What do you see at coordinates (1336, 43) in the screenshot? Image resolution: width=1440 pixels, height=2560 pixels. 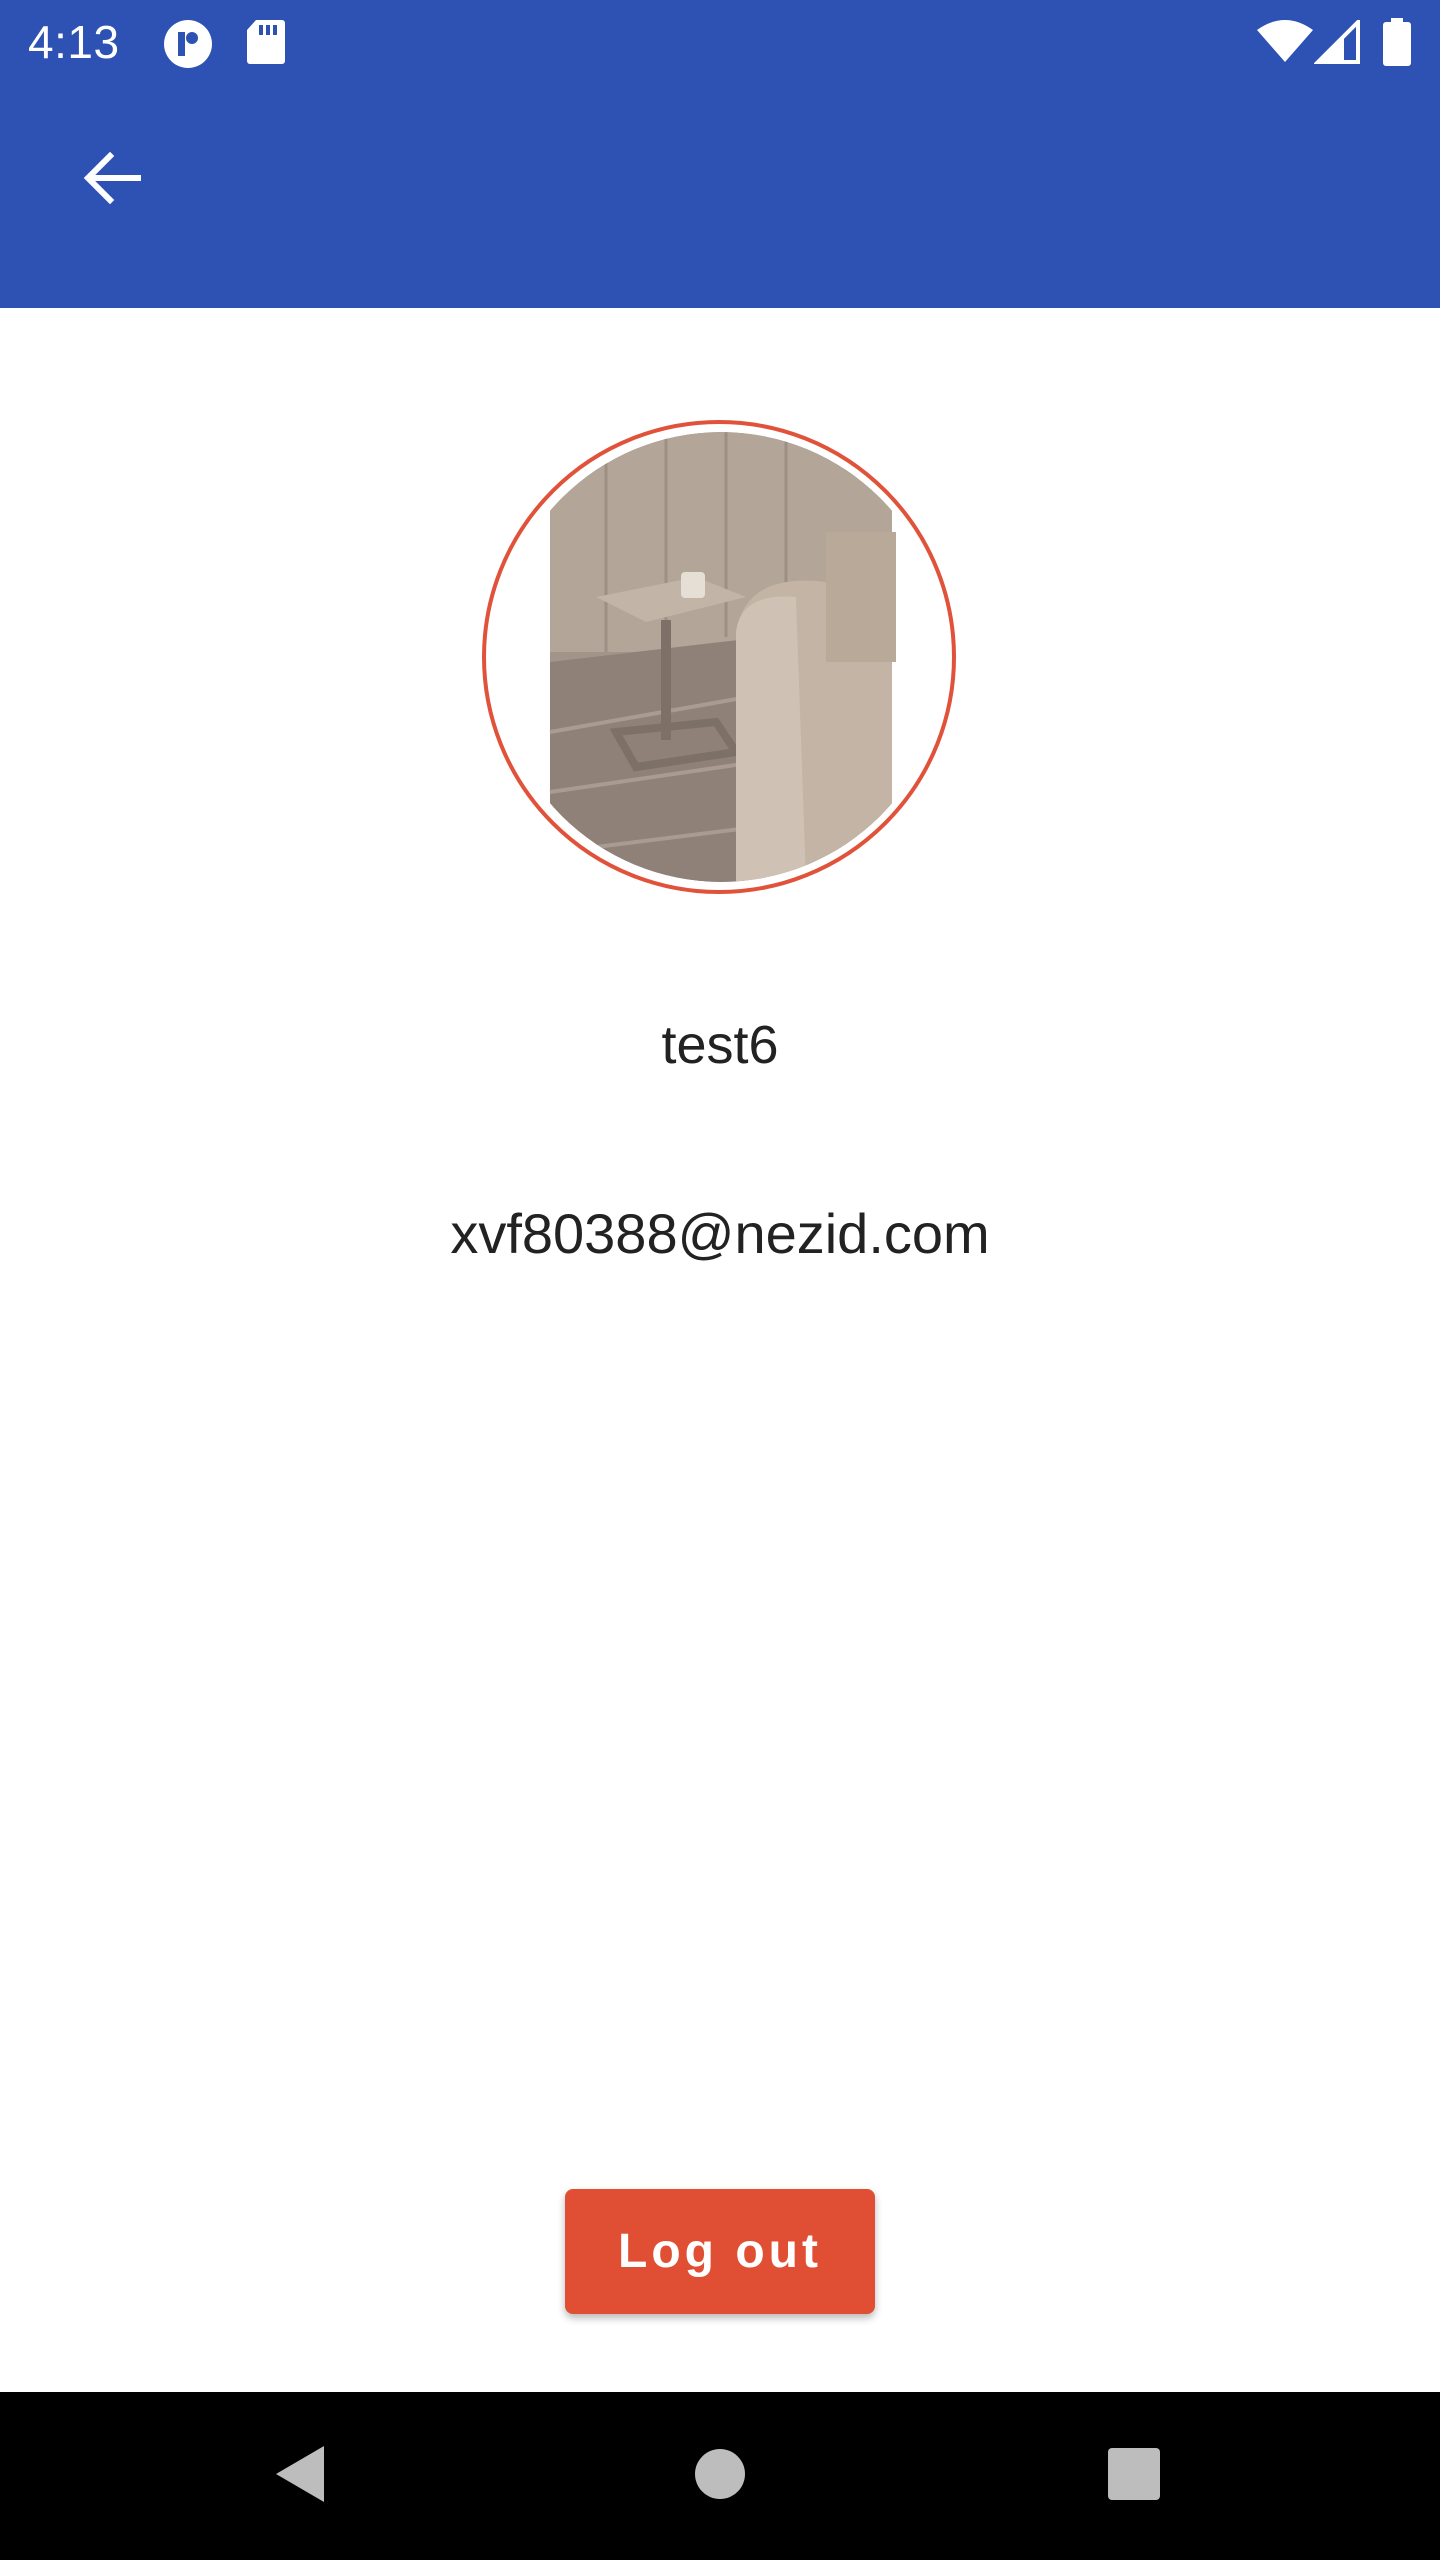 I see `cell-signal-icon` at bounding box center [1336, 43].